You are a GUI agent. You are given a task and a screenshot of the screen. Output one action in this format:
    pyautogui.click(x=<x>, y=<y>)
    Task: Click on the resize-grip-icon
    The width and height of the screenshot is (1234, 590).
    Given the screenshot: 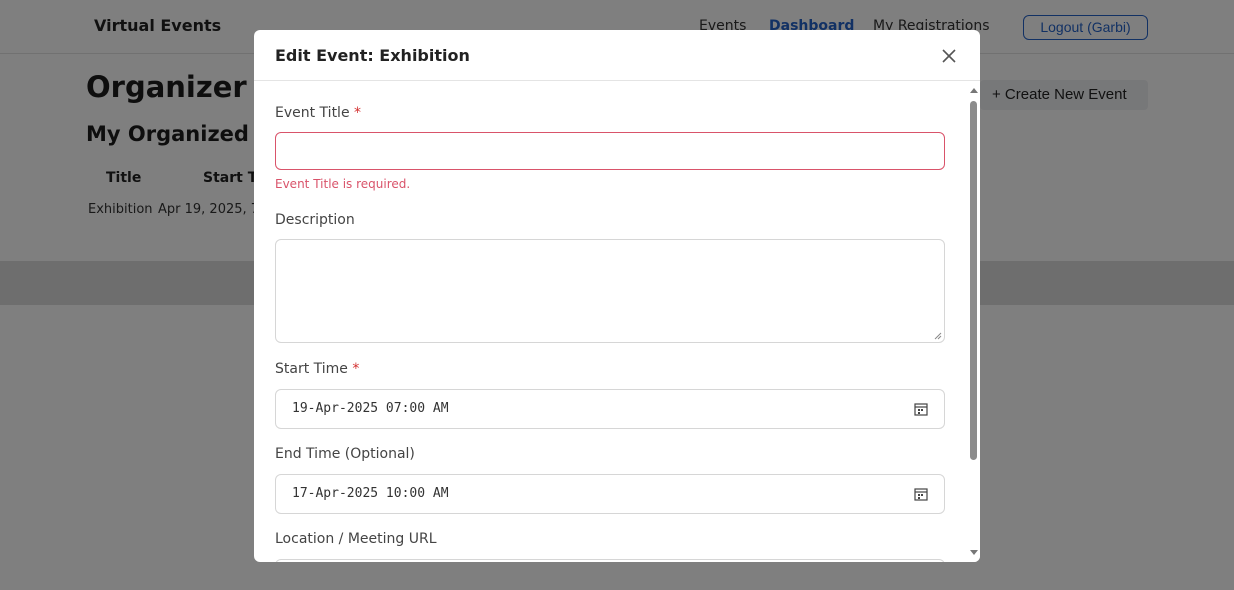 What is the action you would take?
    pyautogui.click(x=938, y=336)
    